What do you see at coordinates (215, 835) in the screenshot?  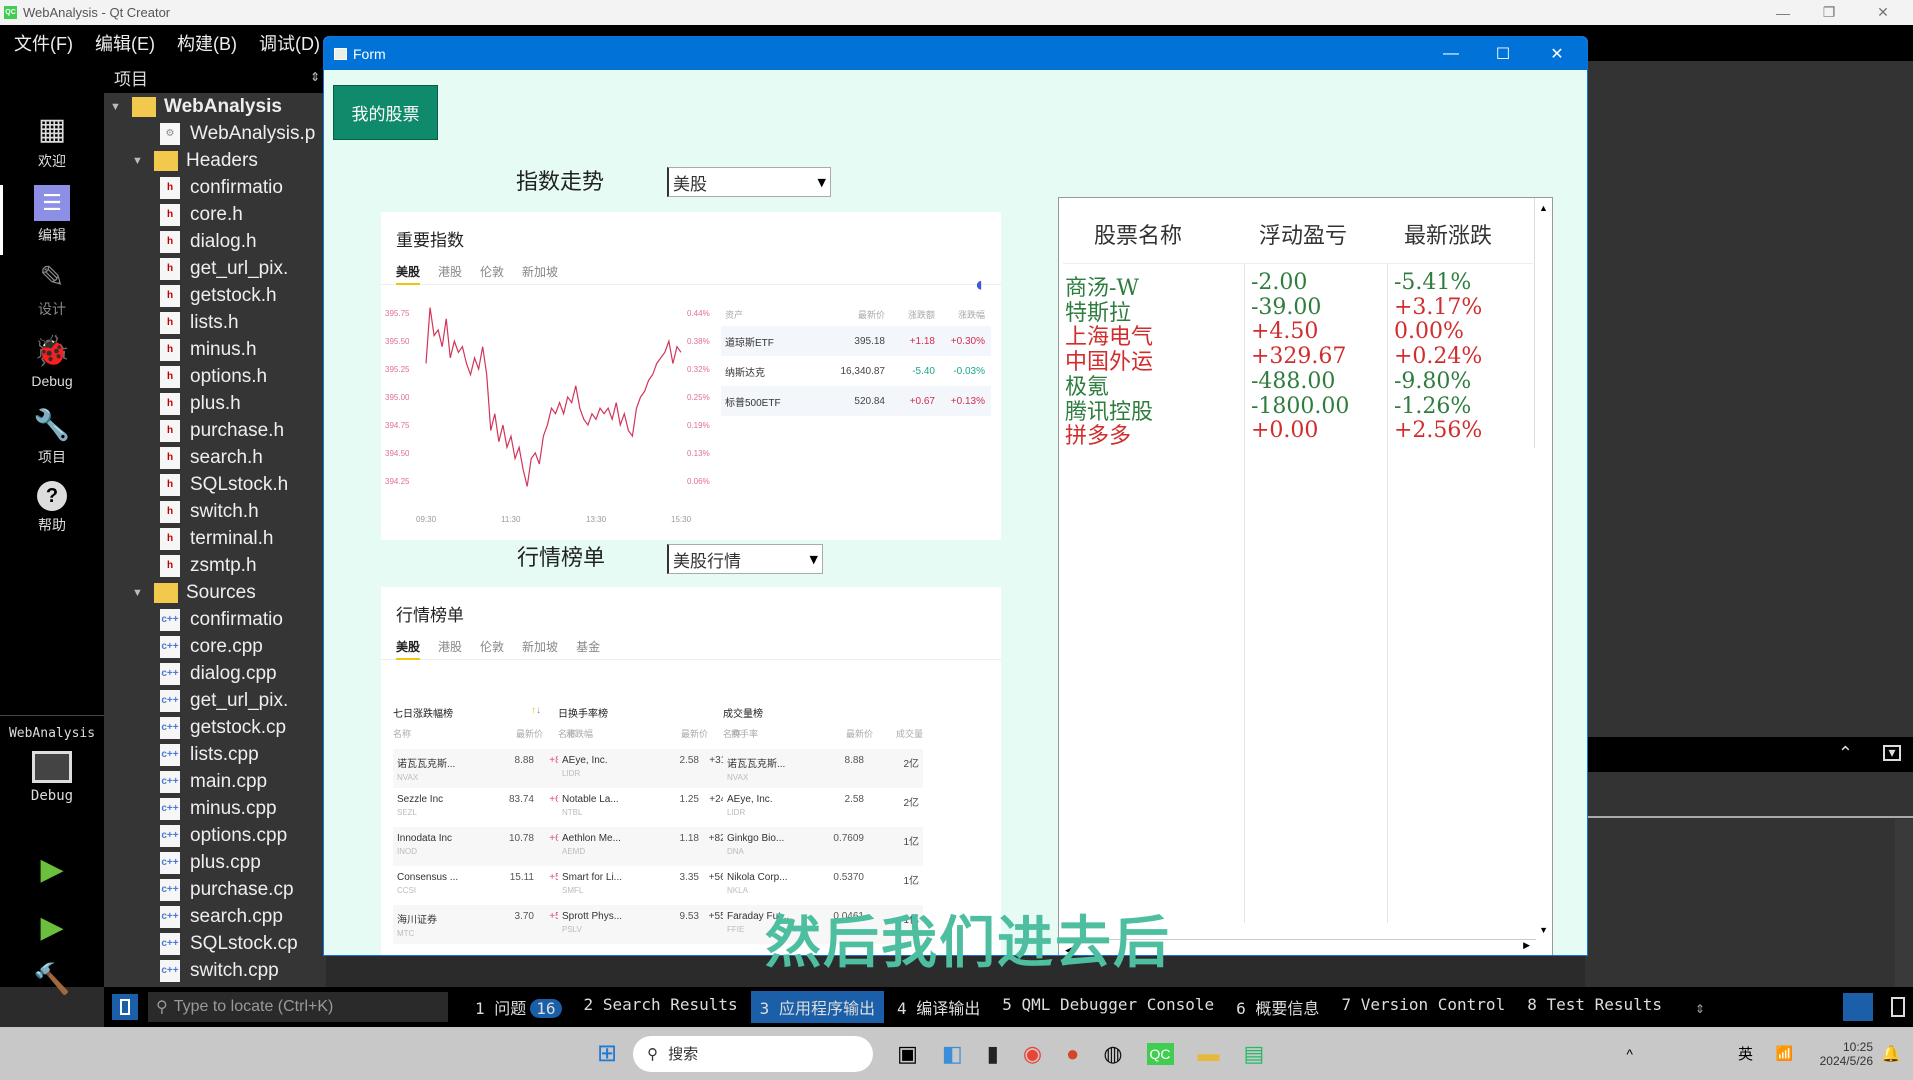 I see `tree-item-source: c++ options.cpp` at bounding box center [215, 835].